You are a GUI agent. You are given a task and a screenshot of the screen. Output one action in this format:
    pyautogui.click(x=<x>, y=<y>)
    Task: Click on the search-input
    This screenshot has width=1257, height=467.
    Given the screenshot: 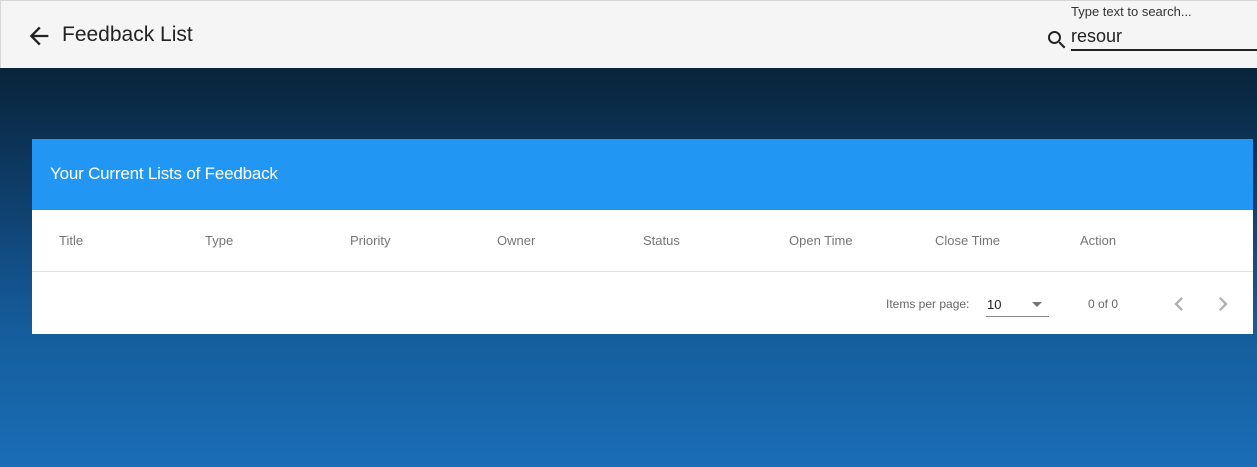 What is the action you would take?
    pyautogui.click(x=1164, y=37)
    